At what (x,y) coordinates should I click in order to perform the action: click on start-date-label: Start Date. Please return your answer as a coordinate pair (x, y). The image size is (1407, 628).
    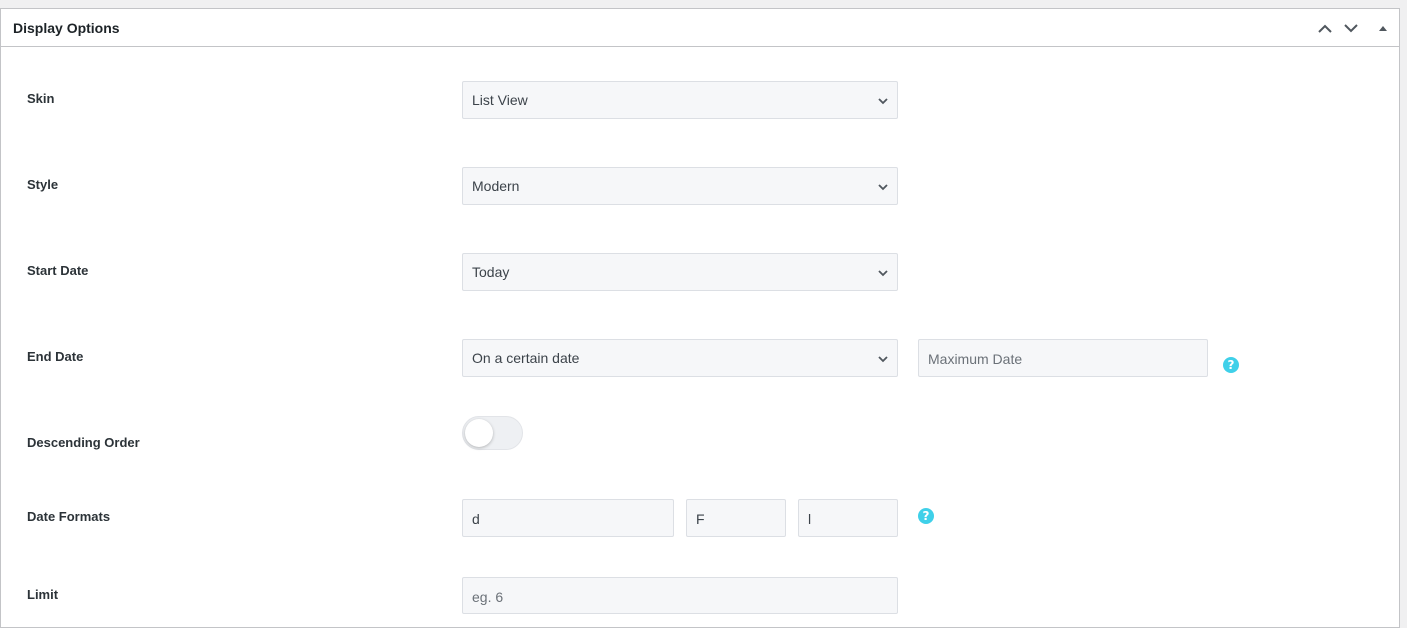
    Looking at the image, I should click on (58, 270).